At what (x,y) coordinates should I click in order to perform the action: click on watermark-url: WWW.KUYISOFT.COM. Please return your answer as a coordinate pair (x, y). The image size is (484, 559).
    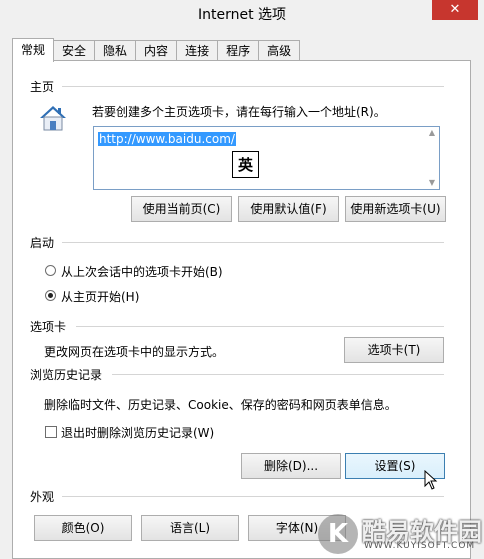
    Looking at the image, I should click on (420, 546).